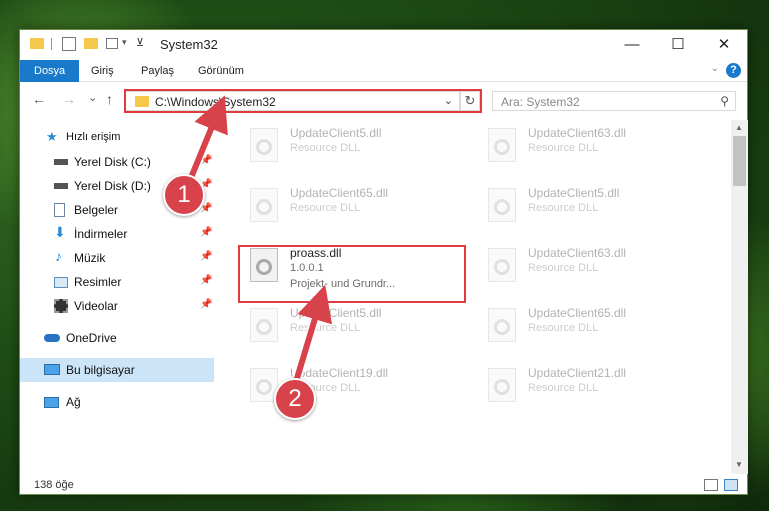 The height and width of the screenshot is (511, 769). I want to click on video-icon, so click(61, 306).